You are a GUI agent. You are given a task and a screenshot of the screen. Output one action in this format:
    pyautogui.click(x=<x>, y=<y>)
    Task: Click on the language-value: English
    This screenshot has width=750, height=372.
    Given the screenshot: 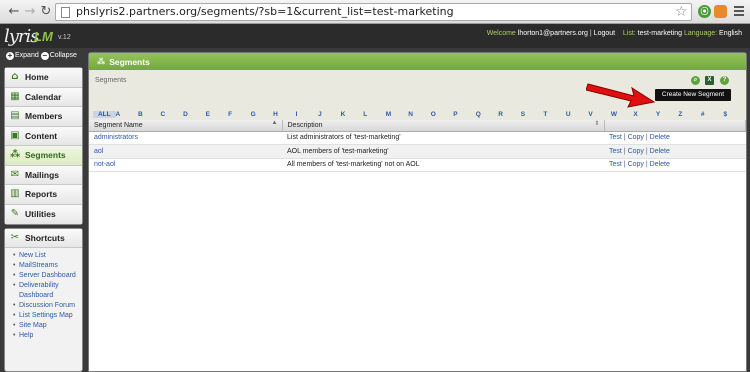 What is the action you would take?
    pyautogui.click(x=730, y=33)
    